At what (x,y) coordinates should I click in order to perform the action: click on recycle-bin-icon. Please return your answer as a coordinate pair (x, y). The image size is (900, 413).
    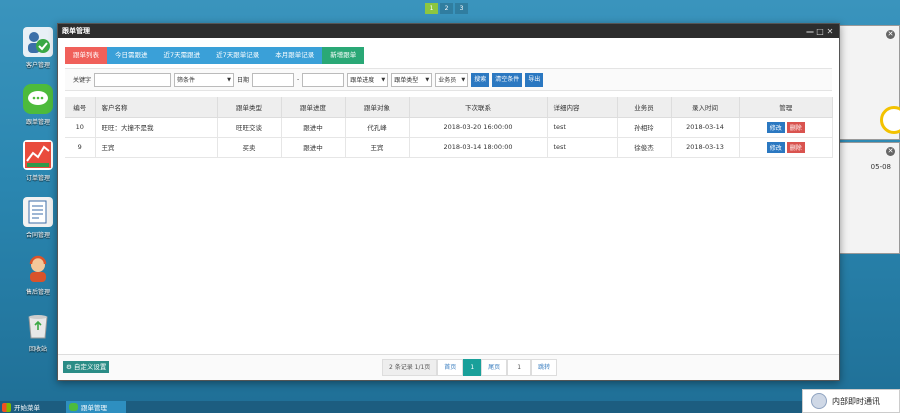
    Looking at the image, I should click on (38, 326).